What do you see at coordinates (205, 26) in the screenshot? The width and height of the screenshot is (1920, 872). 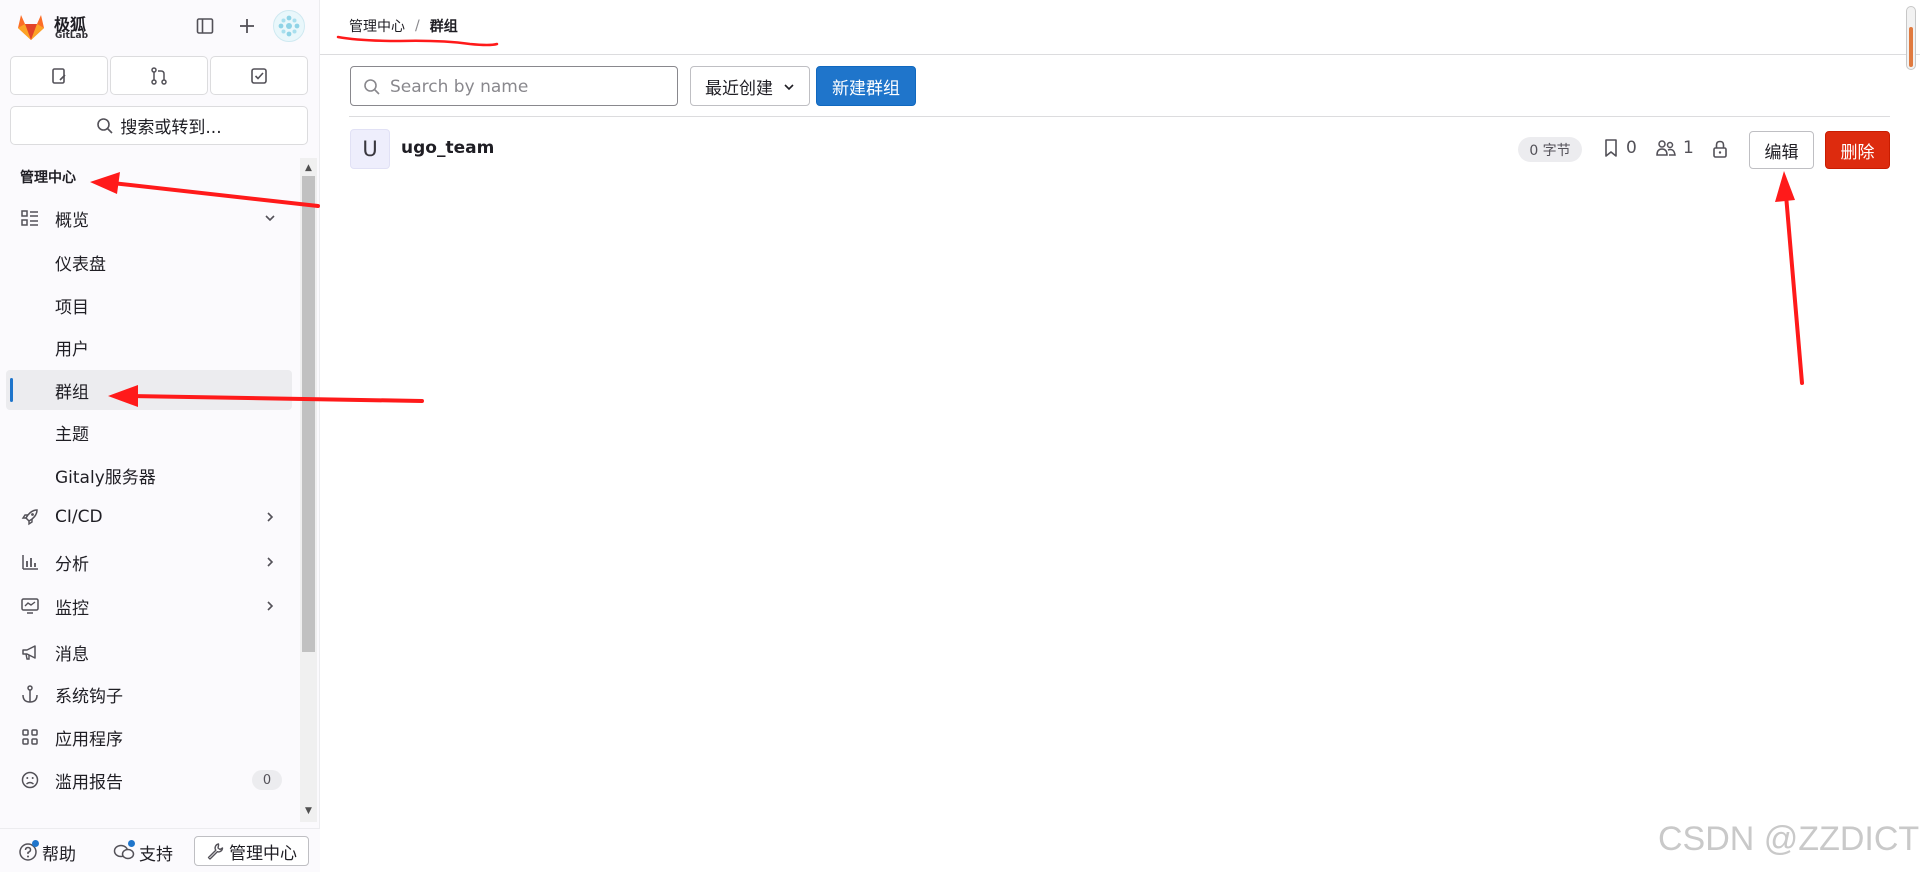 I see `toggle-sidebar-icon` at bounding box center [205, 26].